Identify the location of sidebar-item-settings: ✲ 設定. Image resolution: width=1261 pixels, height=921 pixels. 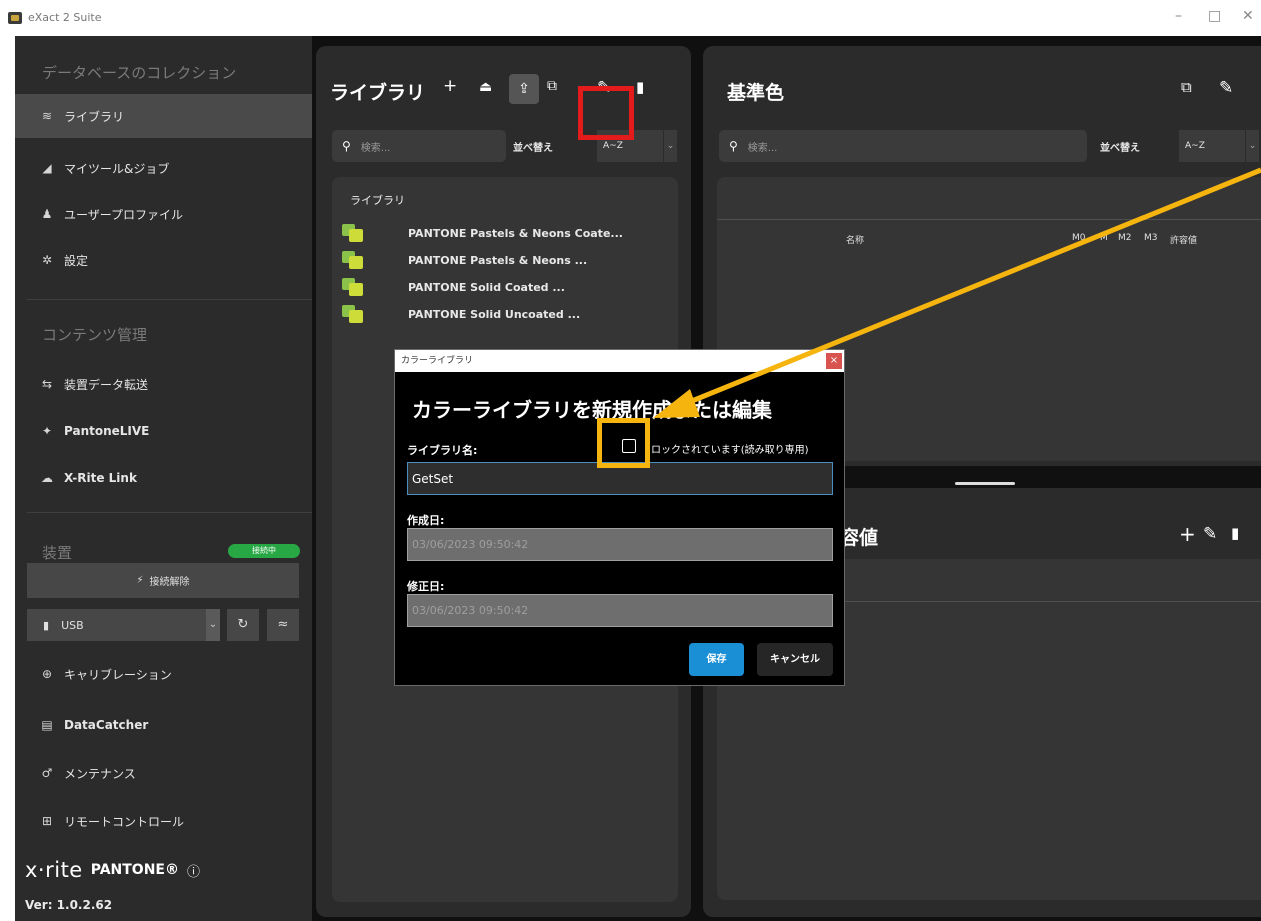
(163, 260).